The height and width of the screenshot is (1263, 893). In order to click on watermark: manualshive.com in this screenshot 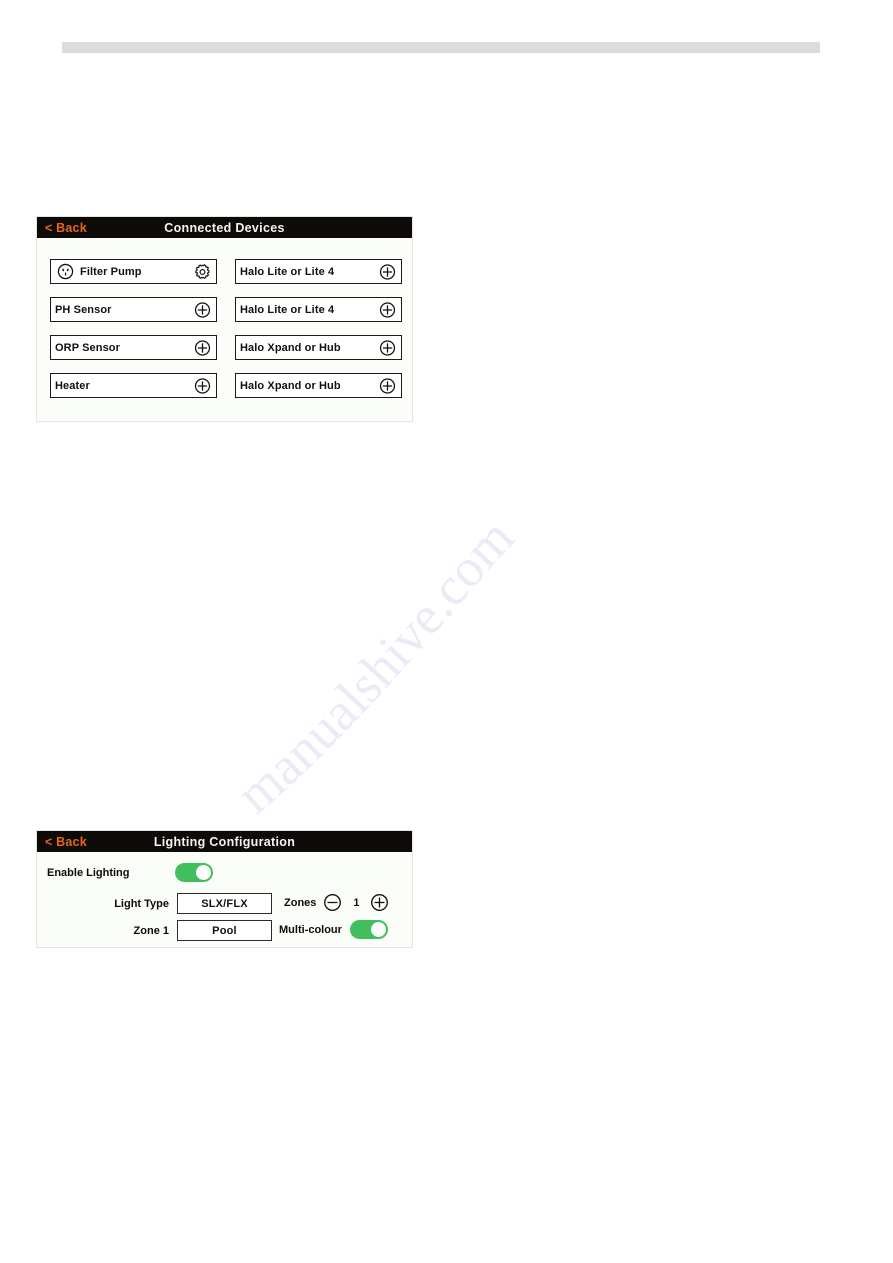, I will do `click(377, 665)`.